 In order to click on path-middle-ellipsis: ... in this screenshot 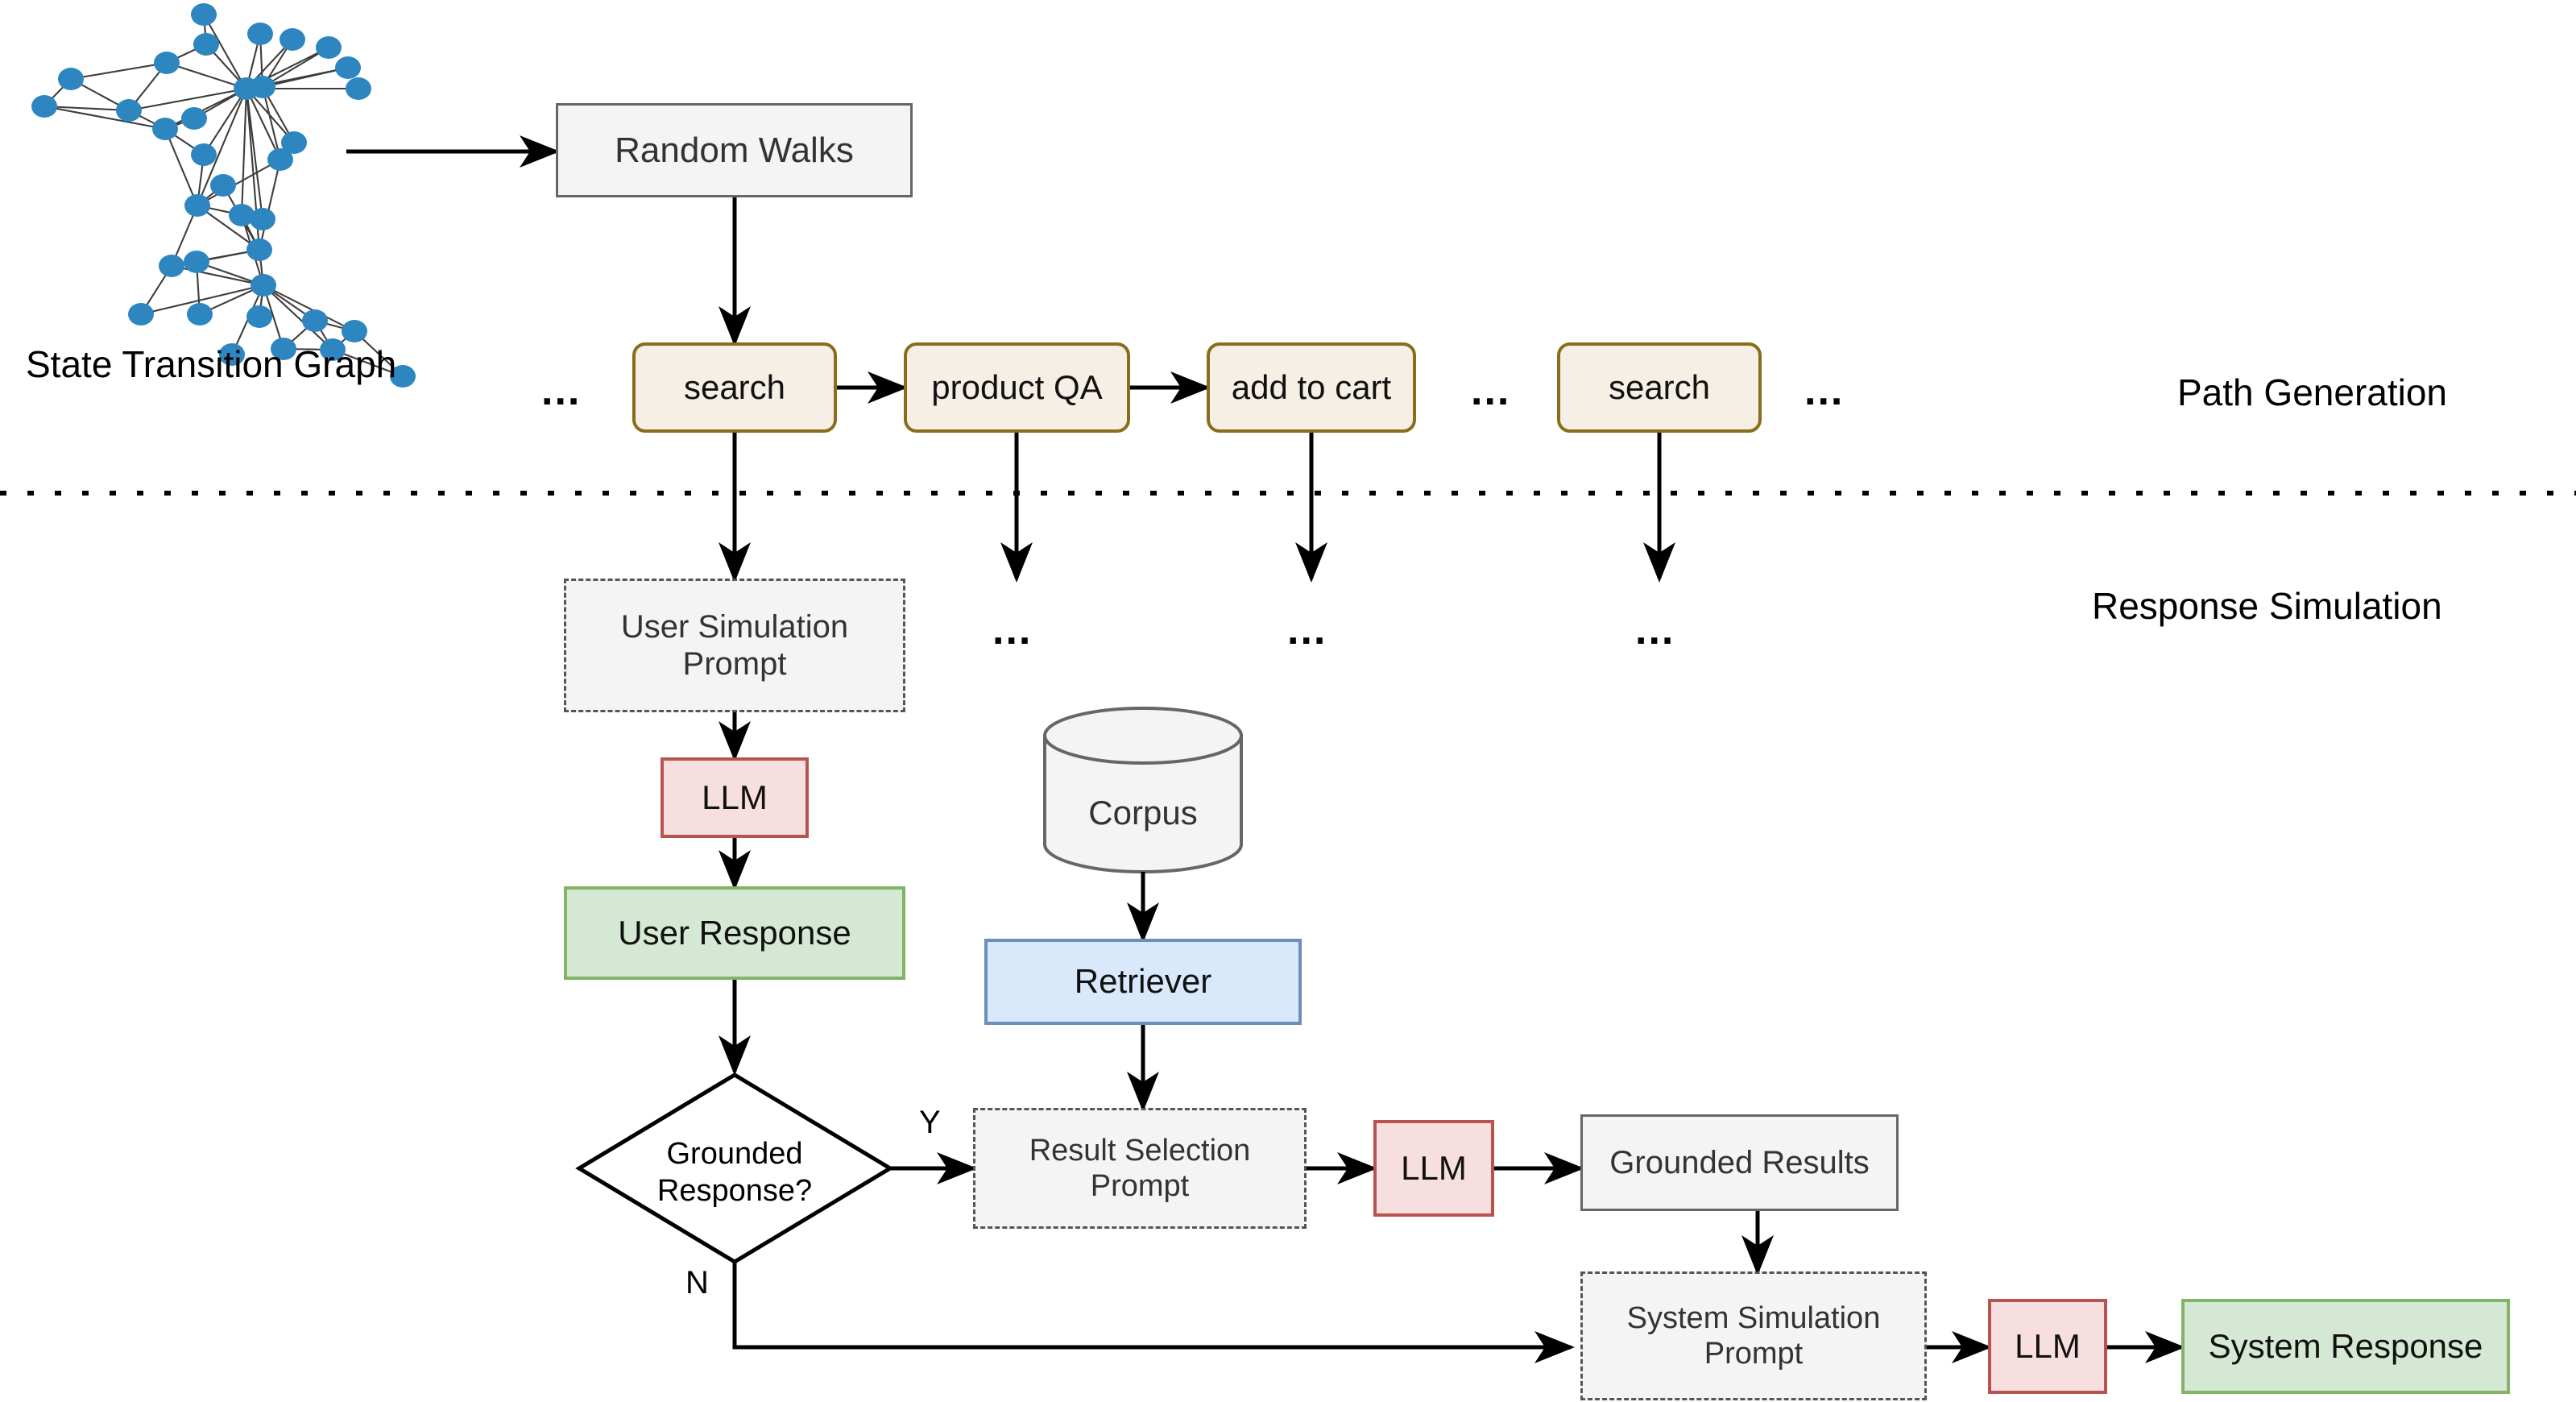, I will do `click(1491, 390)`.